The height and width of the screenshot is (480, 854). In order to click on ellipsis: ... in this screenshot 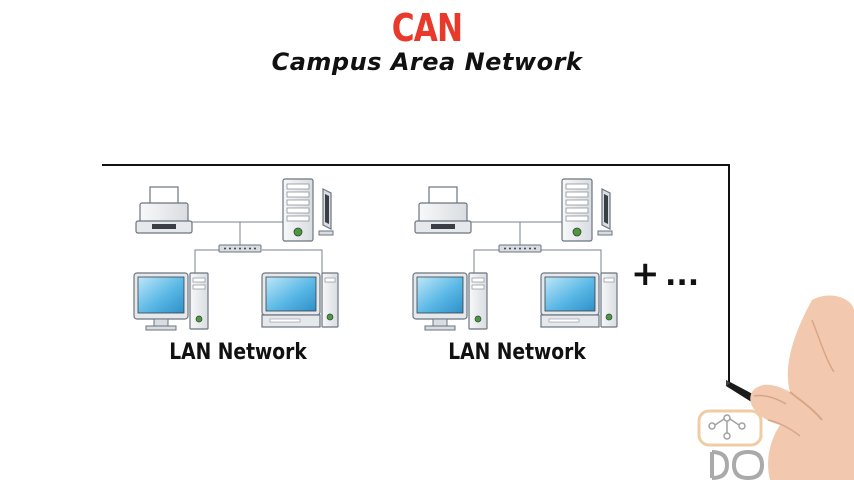, I will do `click(682, 275)`.